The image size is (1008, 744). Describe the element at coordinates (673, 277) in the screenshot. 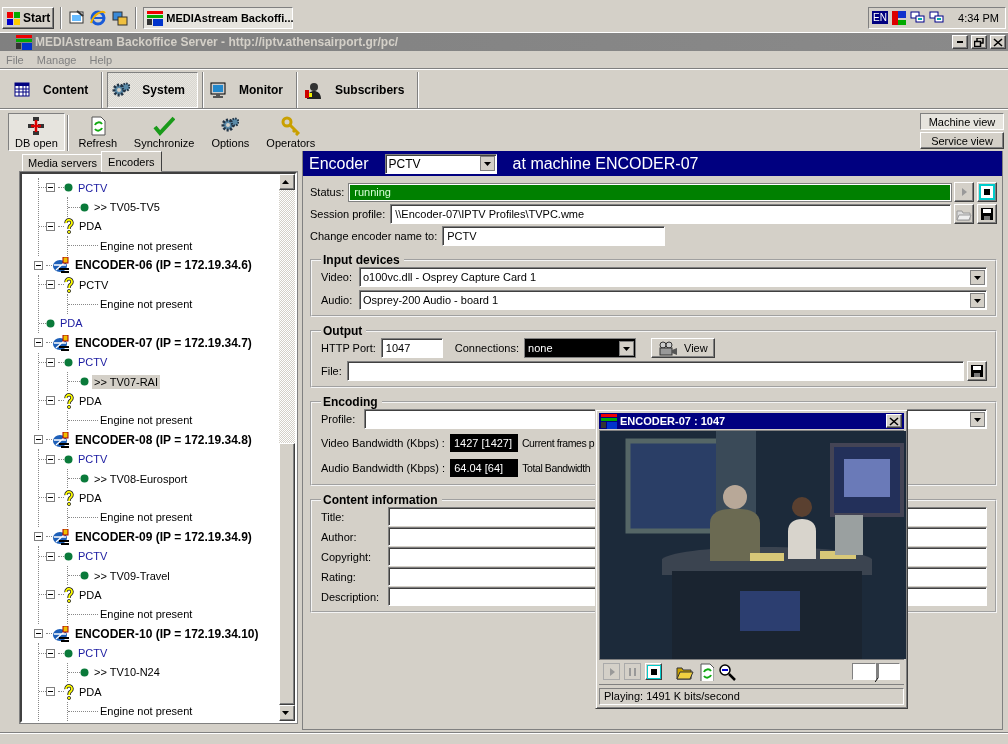

I see `dropdown: o100vc.dll - Osprey Capture Card 1` at that location.